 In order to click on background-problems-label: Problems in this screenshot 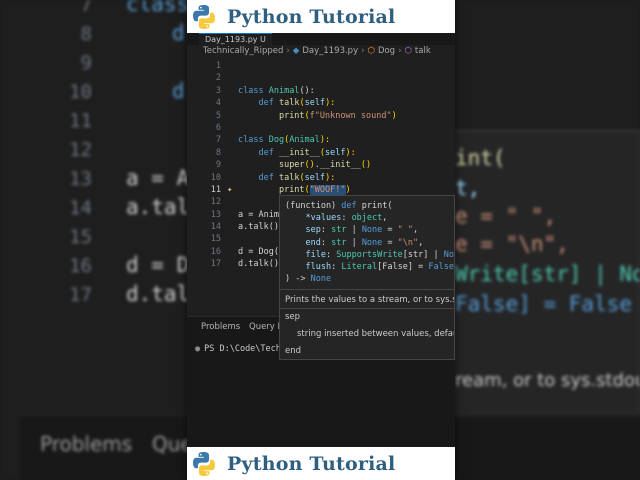, I will do `click(86, 444)`.